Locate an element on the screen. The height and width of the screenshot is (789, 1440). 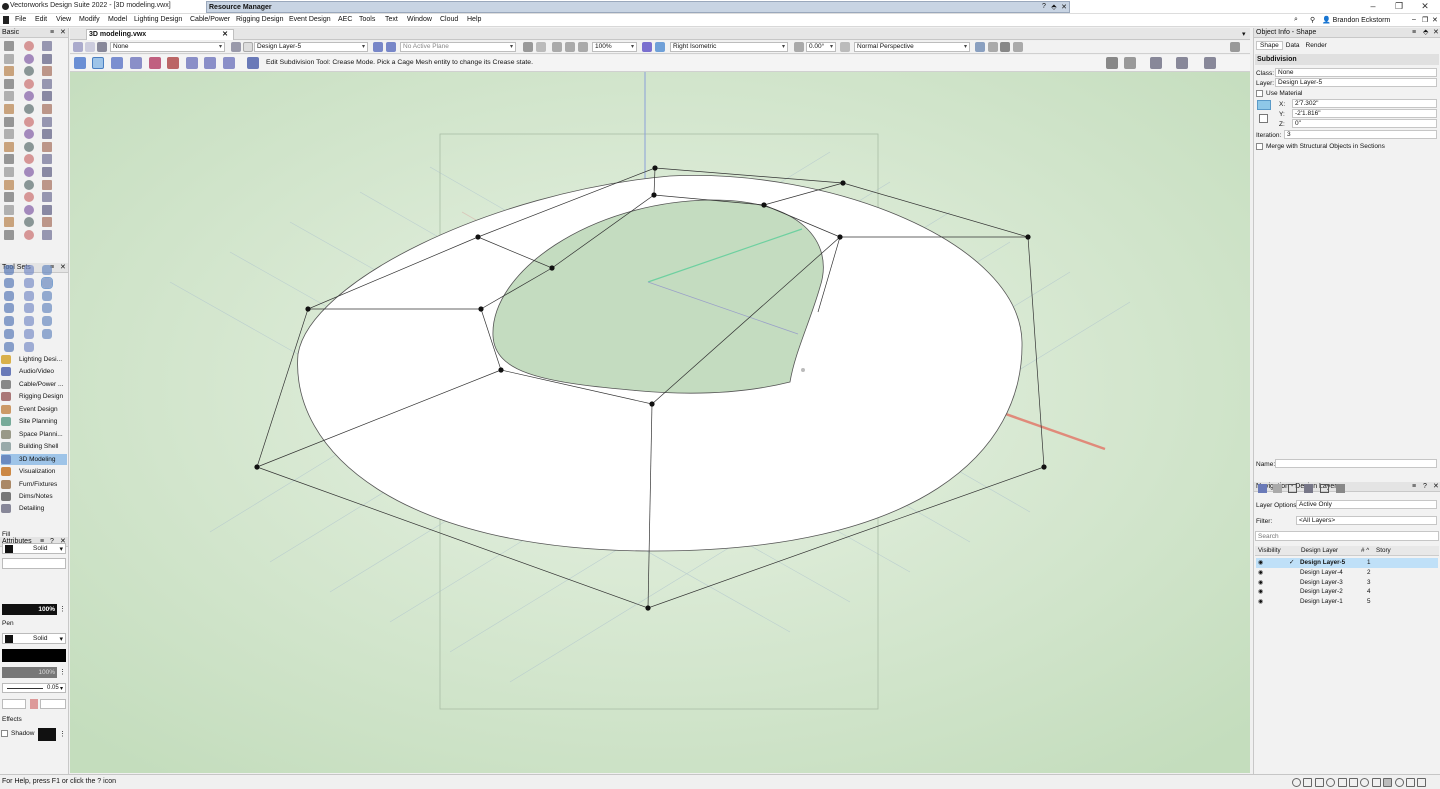
layer-color-icon is located at coordinates (248, 47).